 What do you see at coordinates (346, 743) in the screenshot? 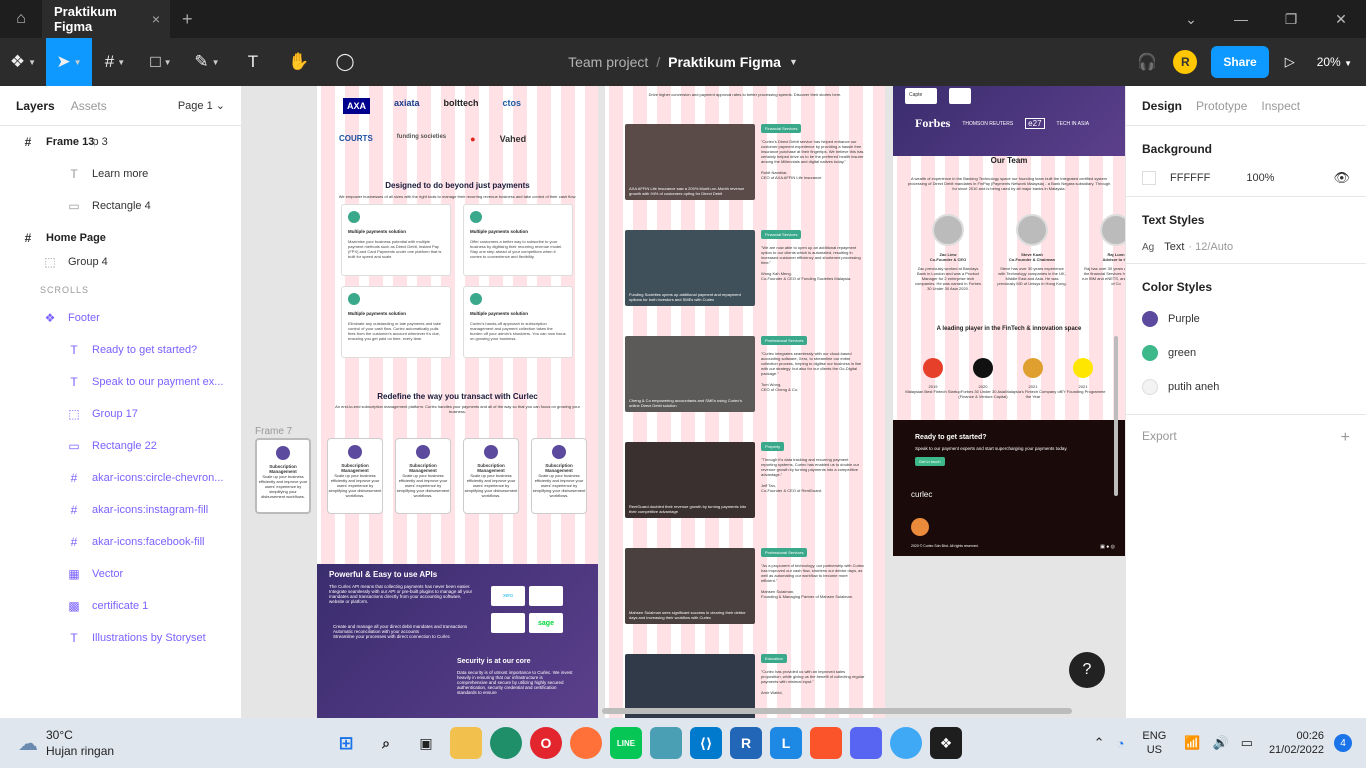
I see `windows-start-icon: ⊞` at bounding box center [346, 743].